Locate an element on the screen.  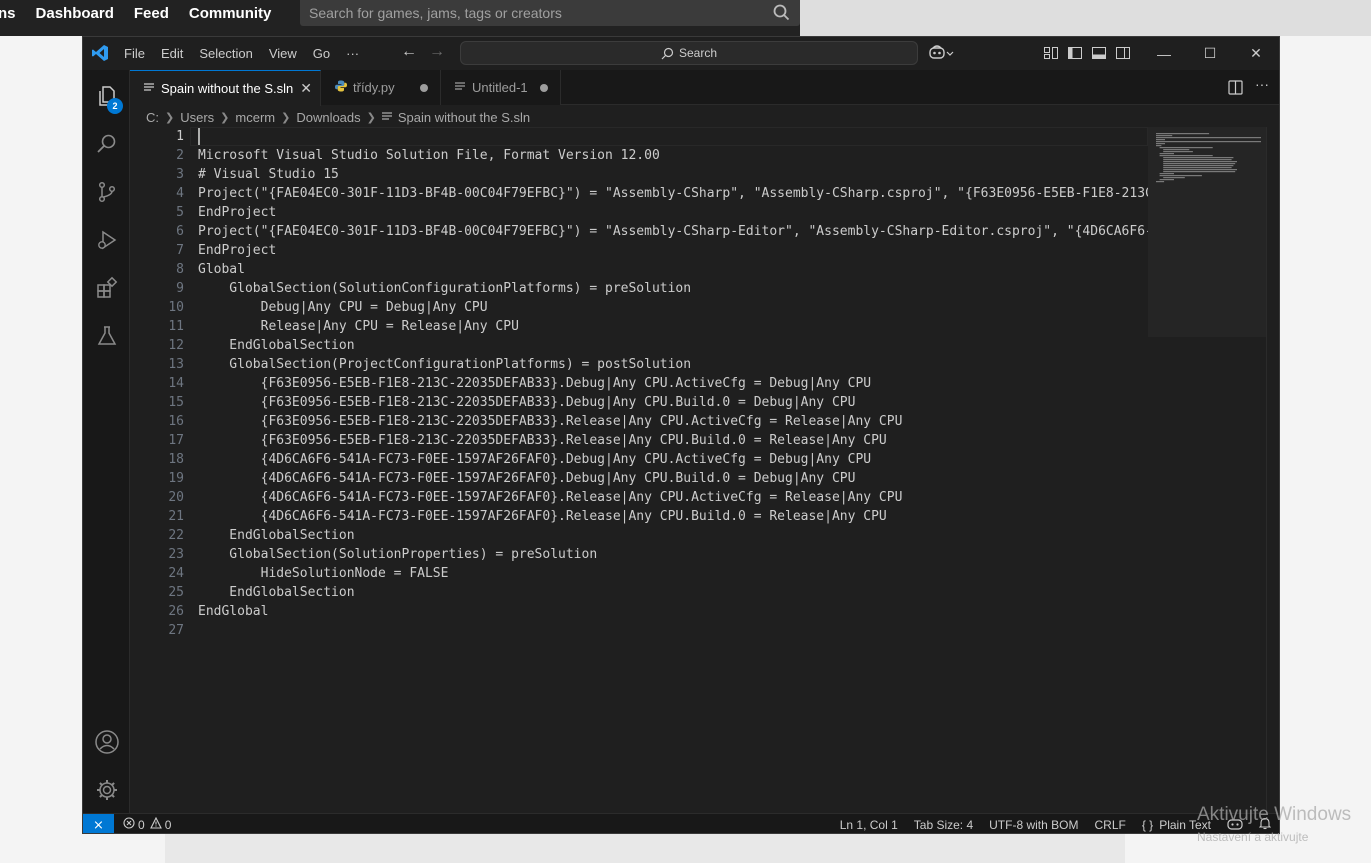
arrow-right-icon: → is located at coordinates (437, 52).